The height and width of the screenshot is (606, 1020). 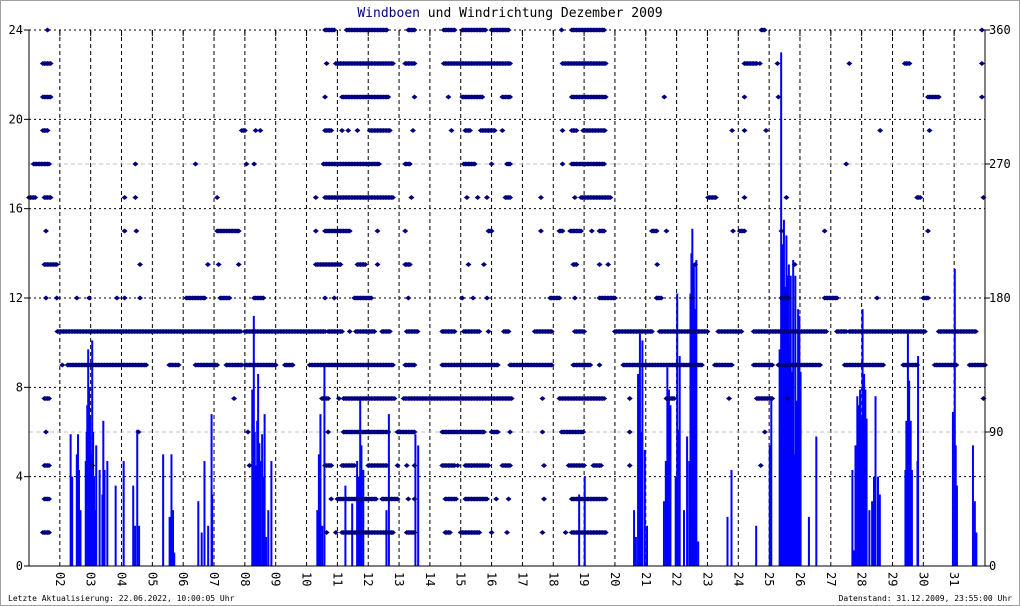 What do you see at coordinates (122, 579) in the screenshot?
I see `x-tick-label: 04` at bounding box center [122, 579].